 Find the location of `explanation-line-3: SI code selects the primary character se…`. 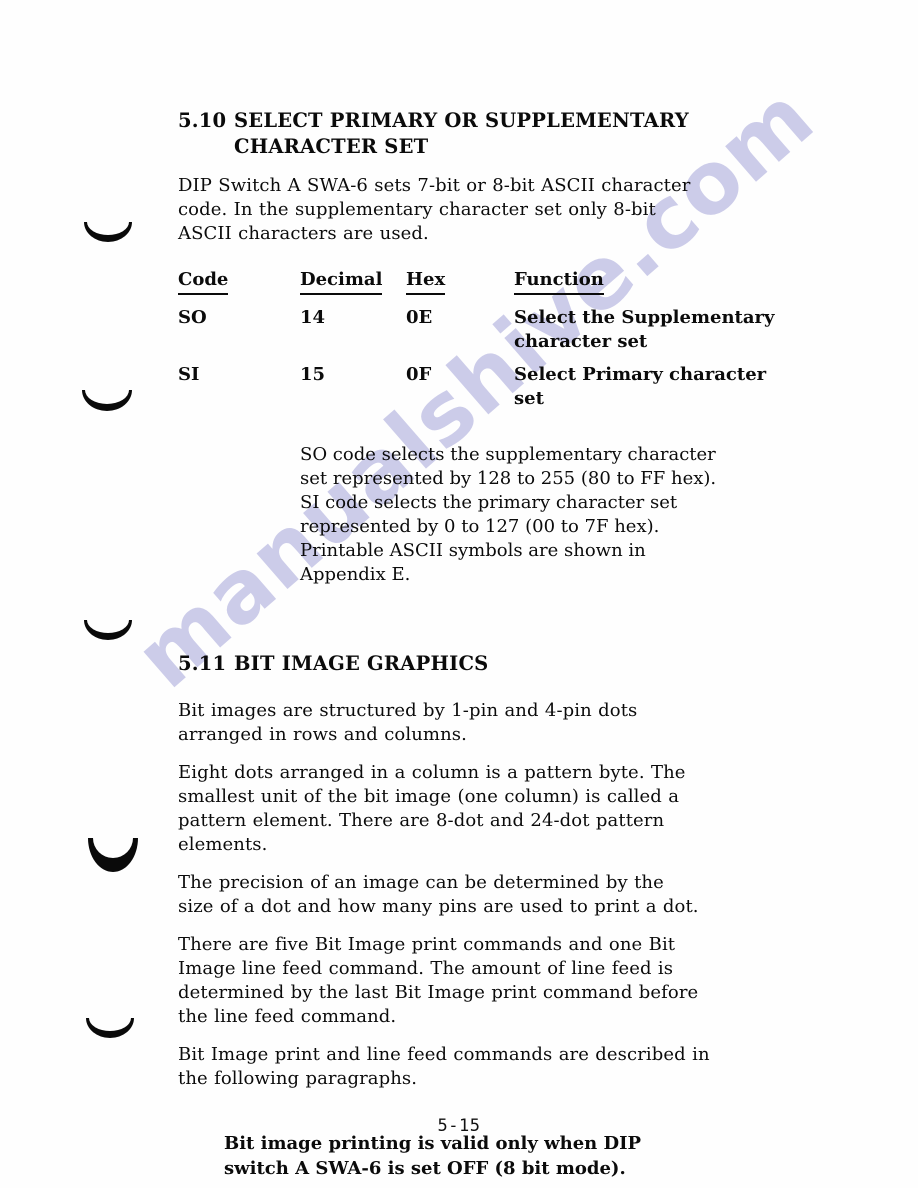

explanation-line-3: SI code selects the primary character se… is located at coordinates (489, 502).